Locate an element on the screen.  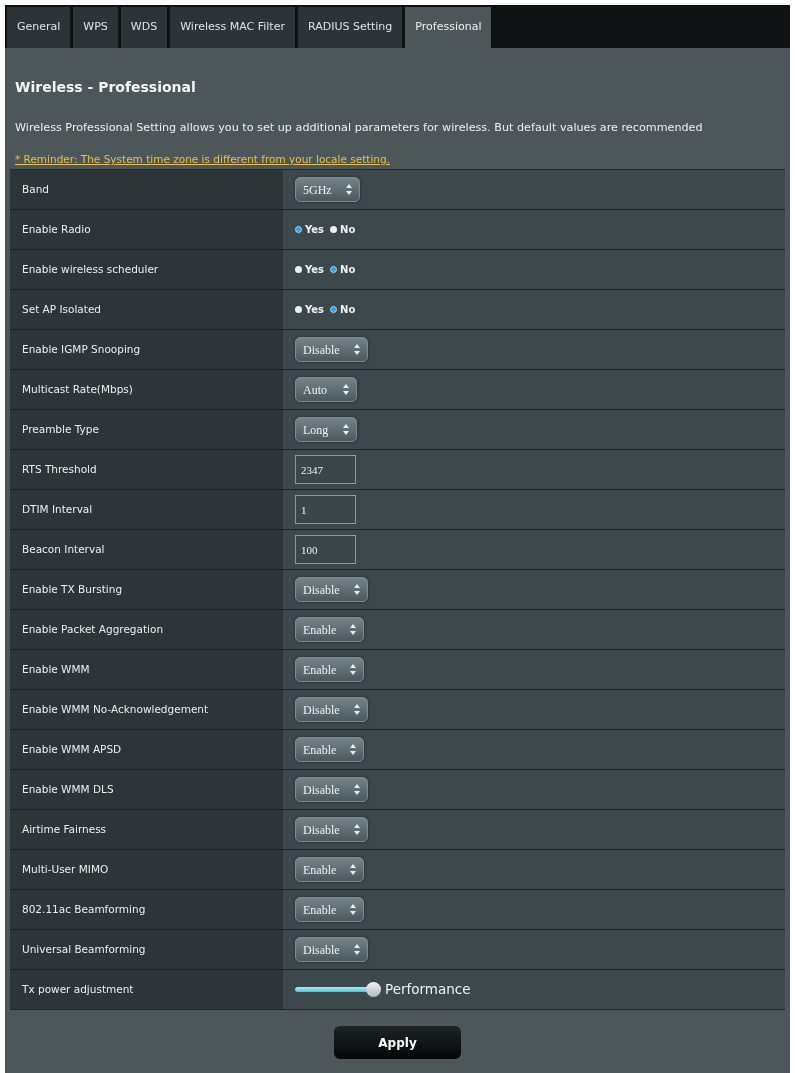
setting-label: Multi-User MIMO is located at coordinates (146, 869).